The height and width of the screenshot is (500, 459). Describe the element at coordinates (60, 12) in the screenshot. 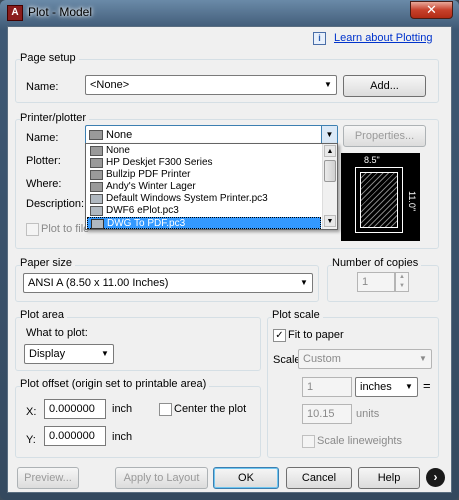

I see `window-title: Plot - Model` at that location.